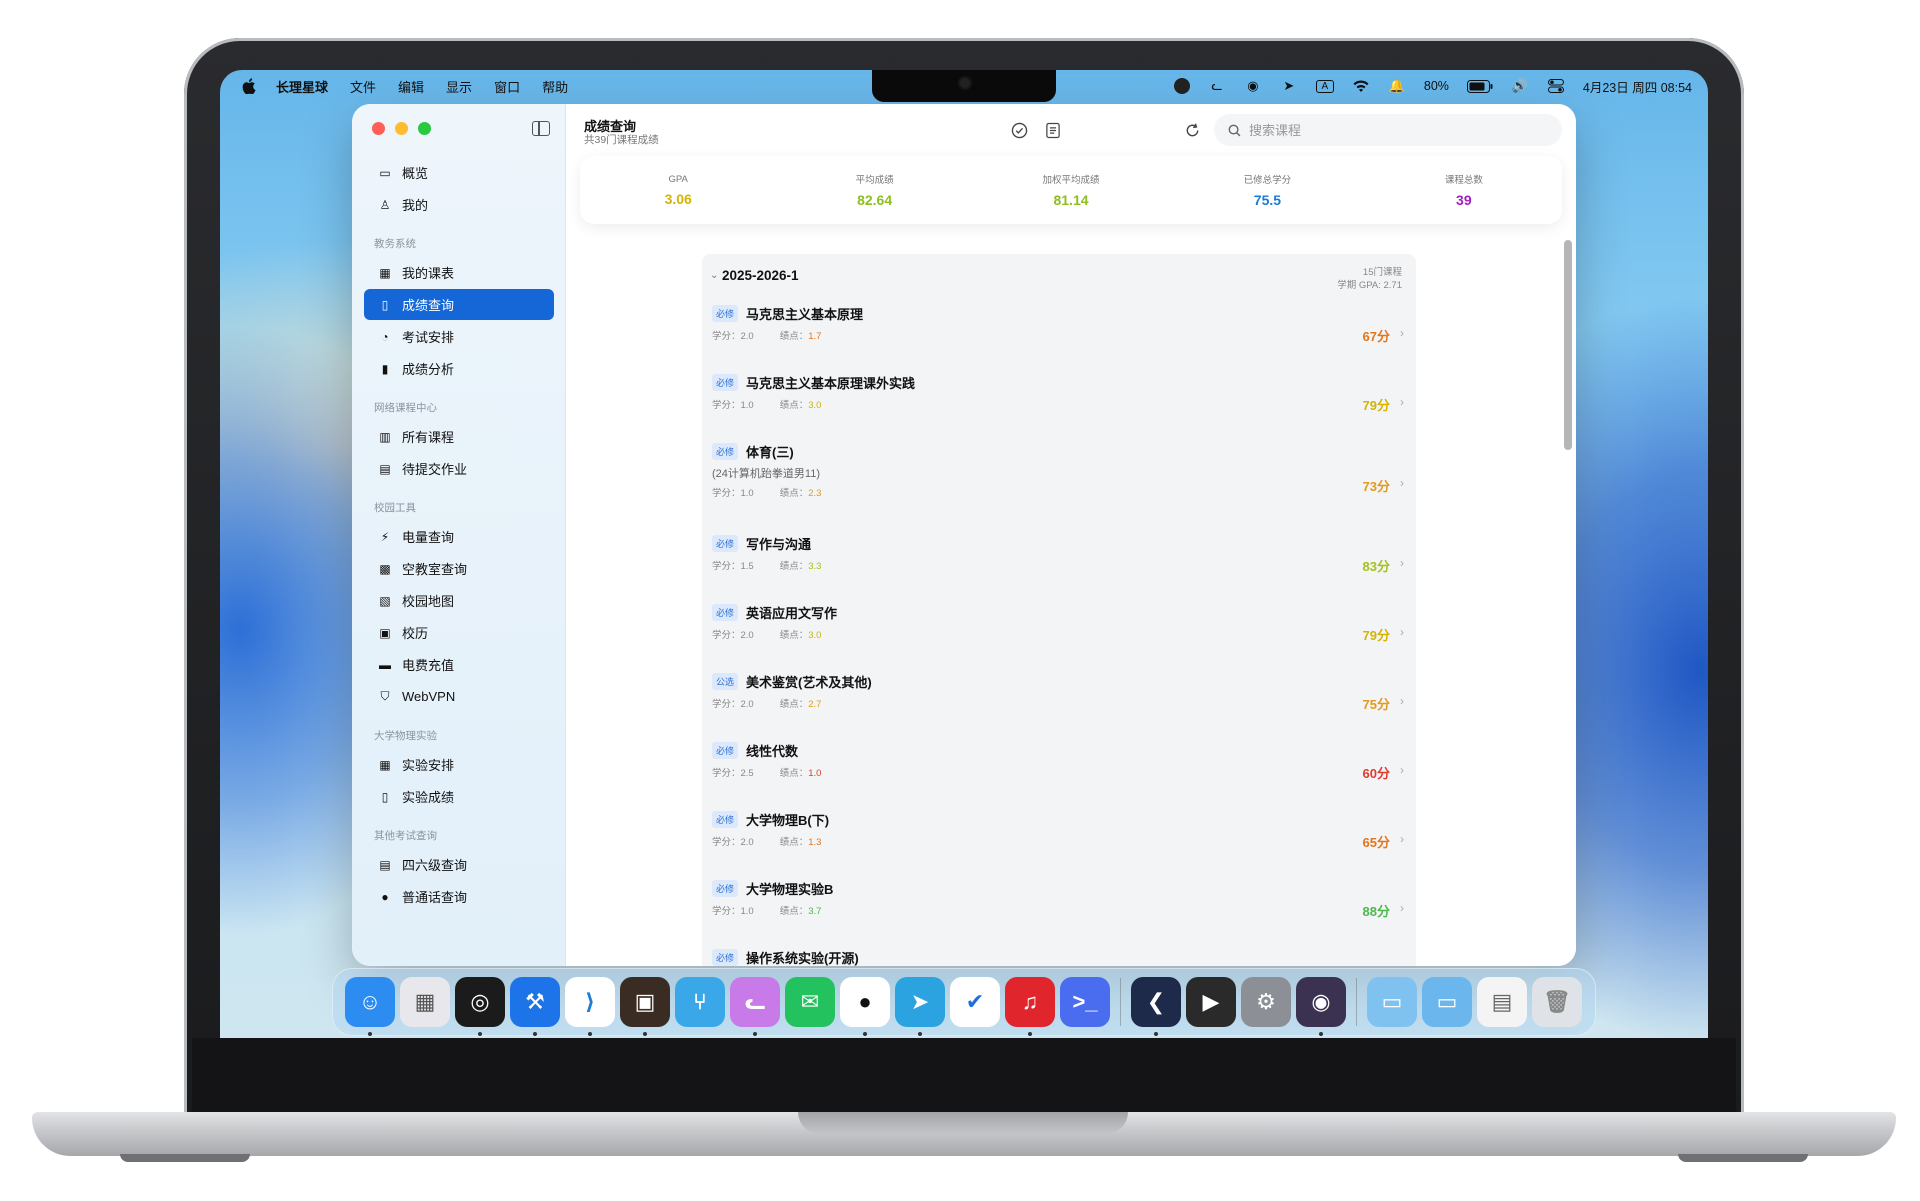 The height and width of the screenshot is (1201, 1920). What do you see at coordinates (975, 1002) in the screenshot?
I see `lark-icon: ✔` at bounding box center [975, 1002].